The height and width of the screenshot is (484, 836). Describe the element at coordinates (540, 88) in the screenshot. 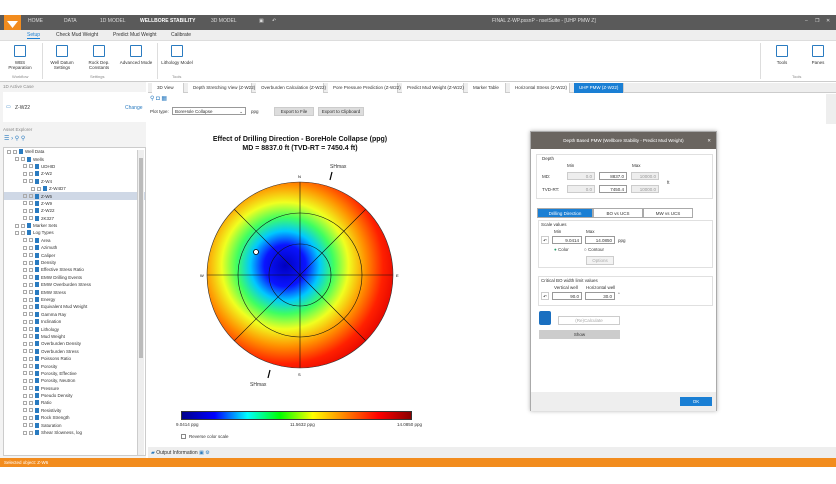

I see `doc-tab: Horizontal Stress (Z-W22)` at that location.